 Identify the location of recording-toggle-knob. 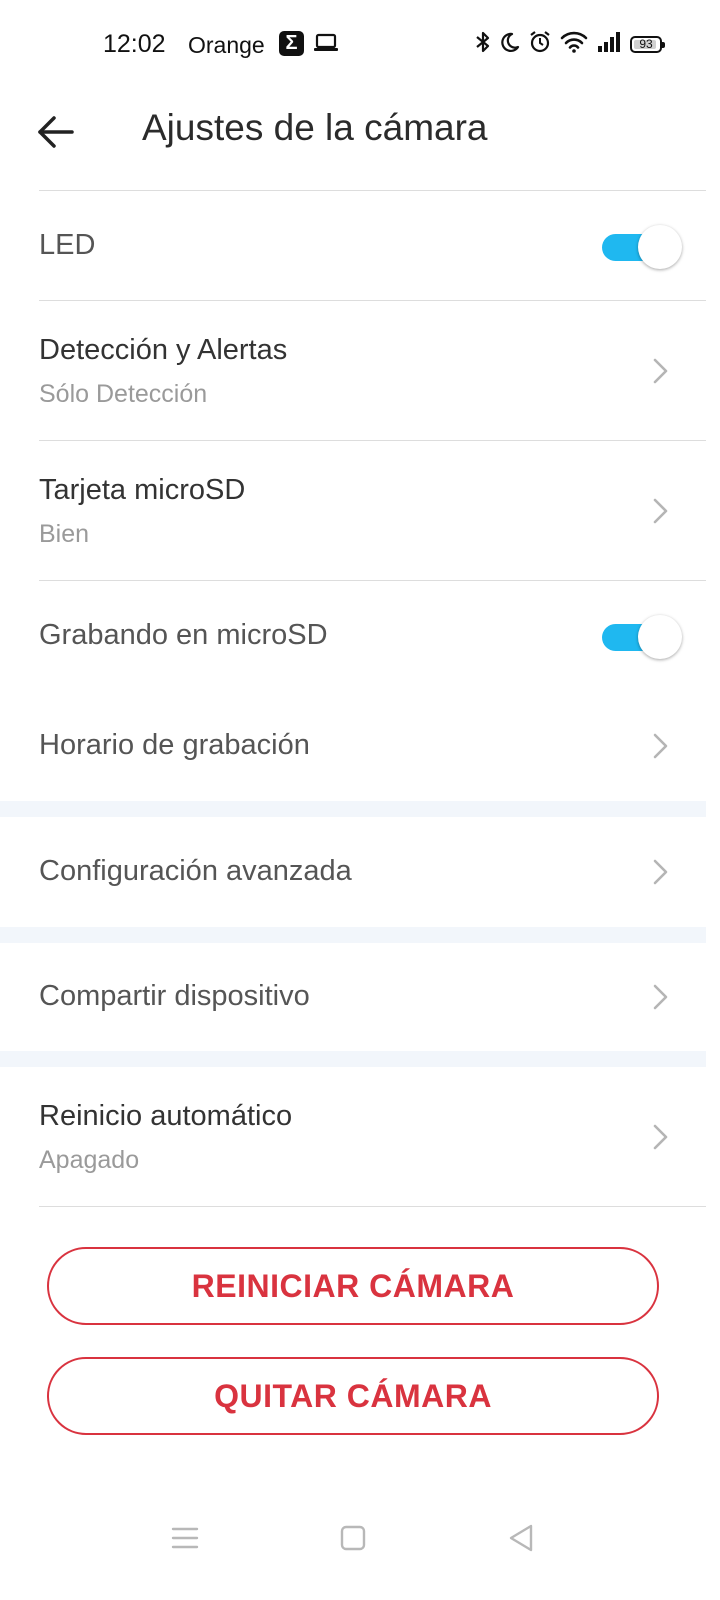
(660, 637).